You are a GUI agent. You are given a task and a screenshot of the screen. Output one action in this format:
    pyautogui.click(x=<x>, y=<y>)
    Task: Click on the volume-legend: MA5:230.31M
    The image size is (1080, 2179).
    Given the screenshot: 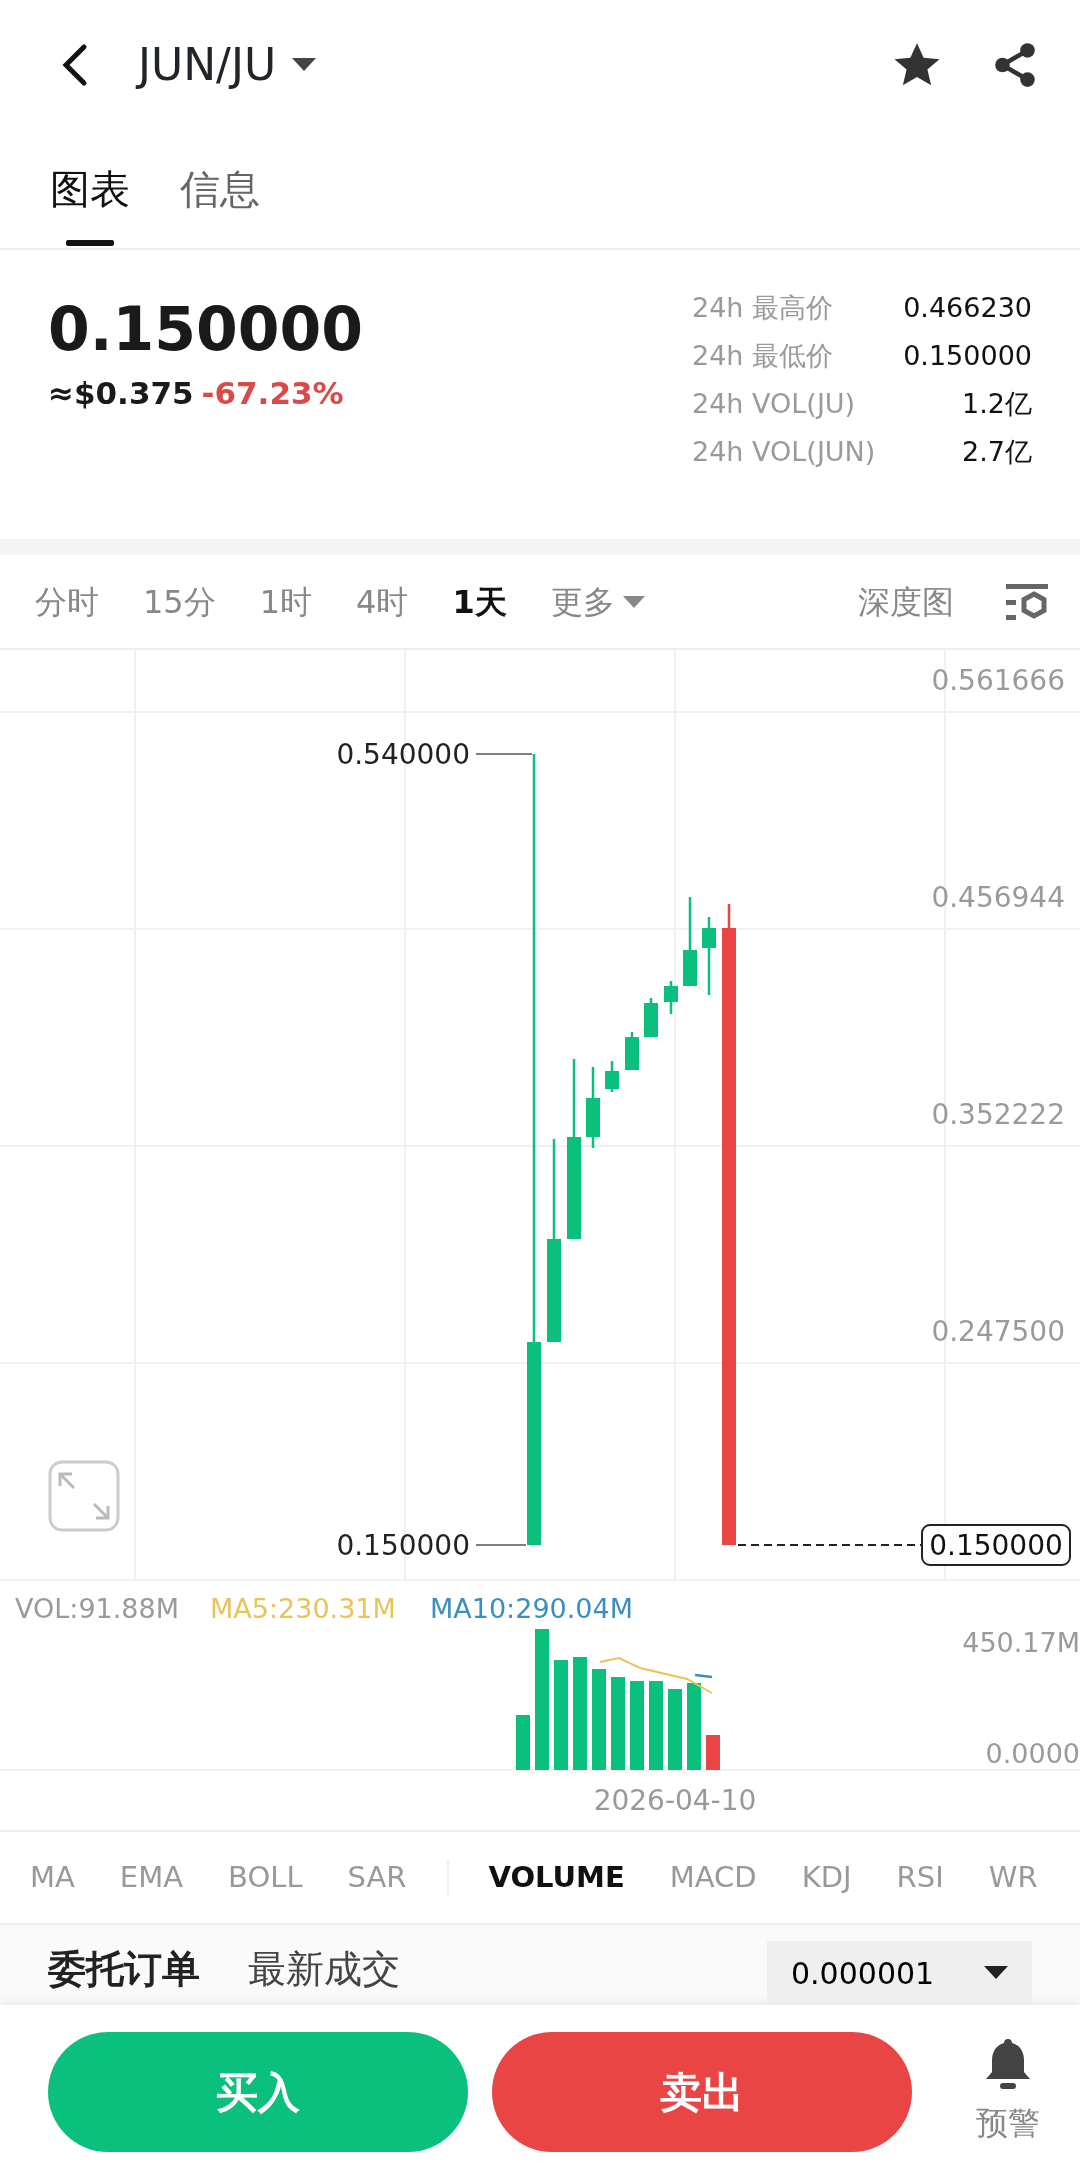 What is the action you would take?
    pyautogui.click(x=303, y=1608)
    